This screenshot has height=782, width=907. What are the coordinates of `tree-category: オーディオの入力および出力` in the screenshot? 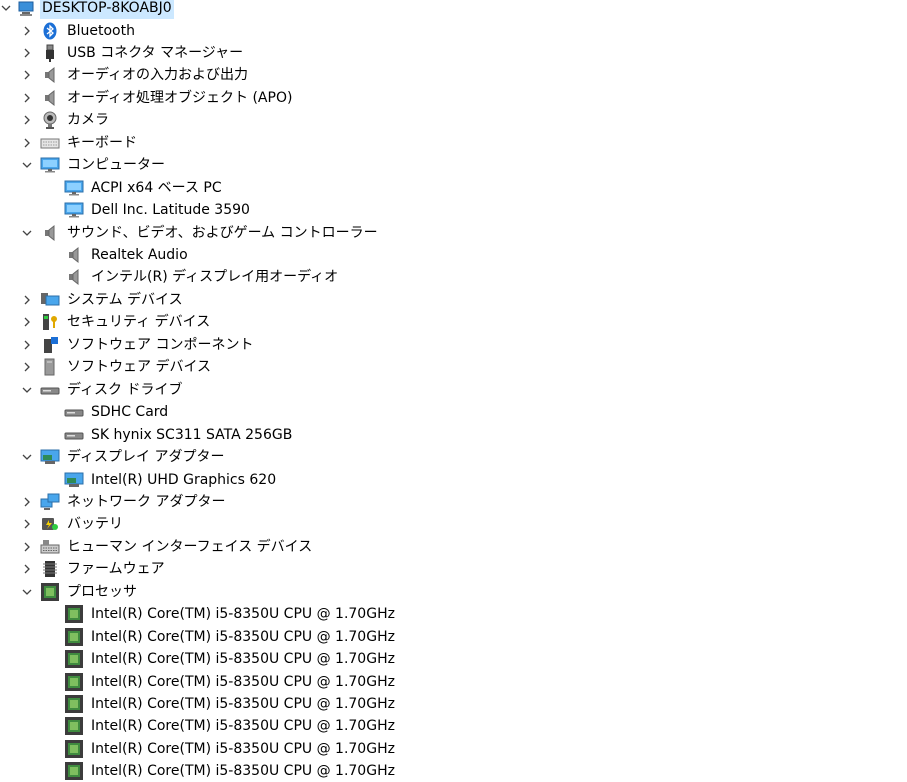 It's located at (453, 75).